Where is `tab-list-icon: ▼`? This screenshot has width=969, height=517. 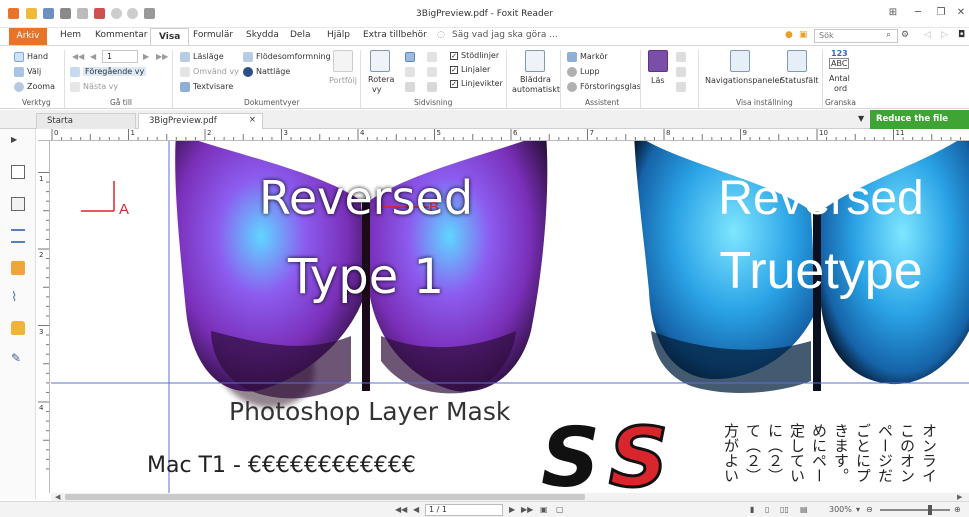
tab-list-icon: ▼ is located at coordinates (861, 118).